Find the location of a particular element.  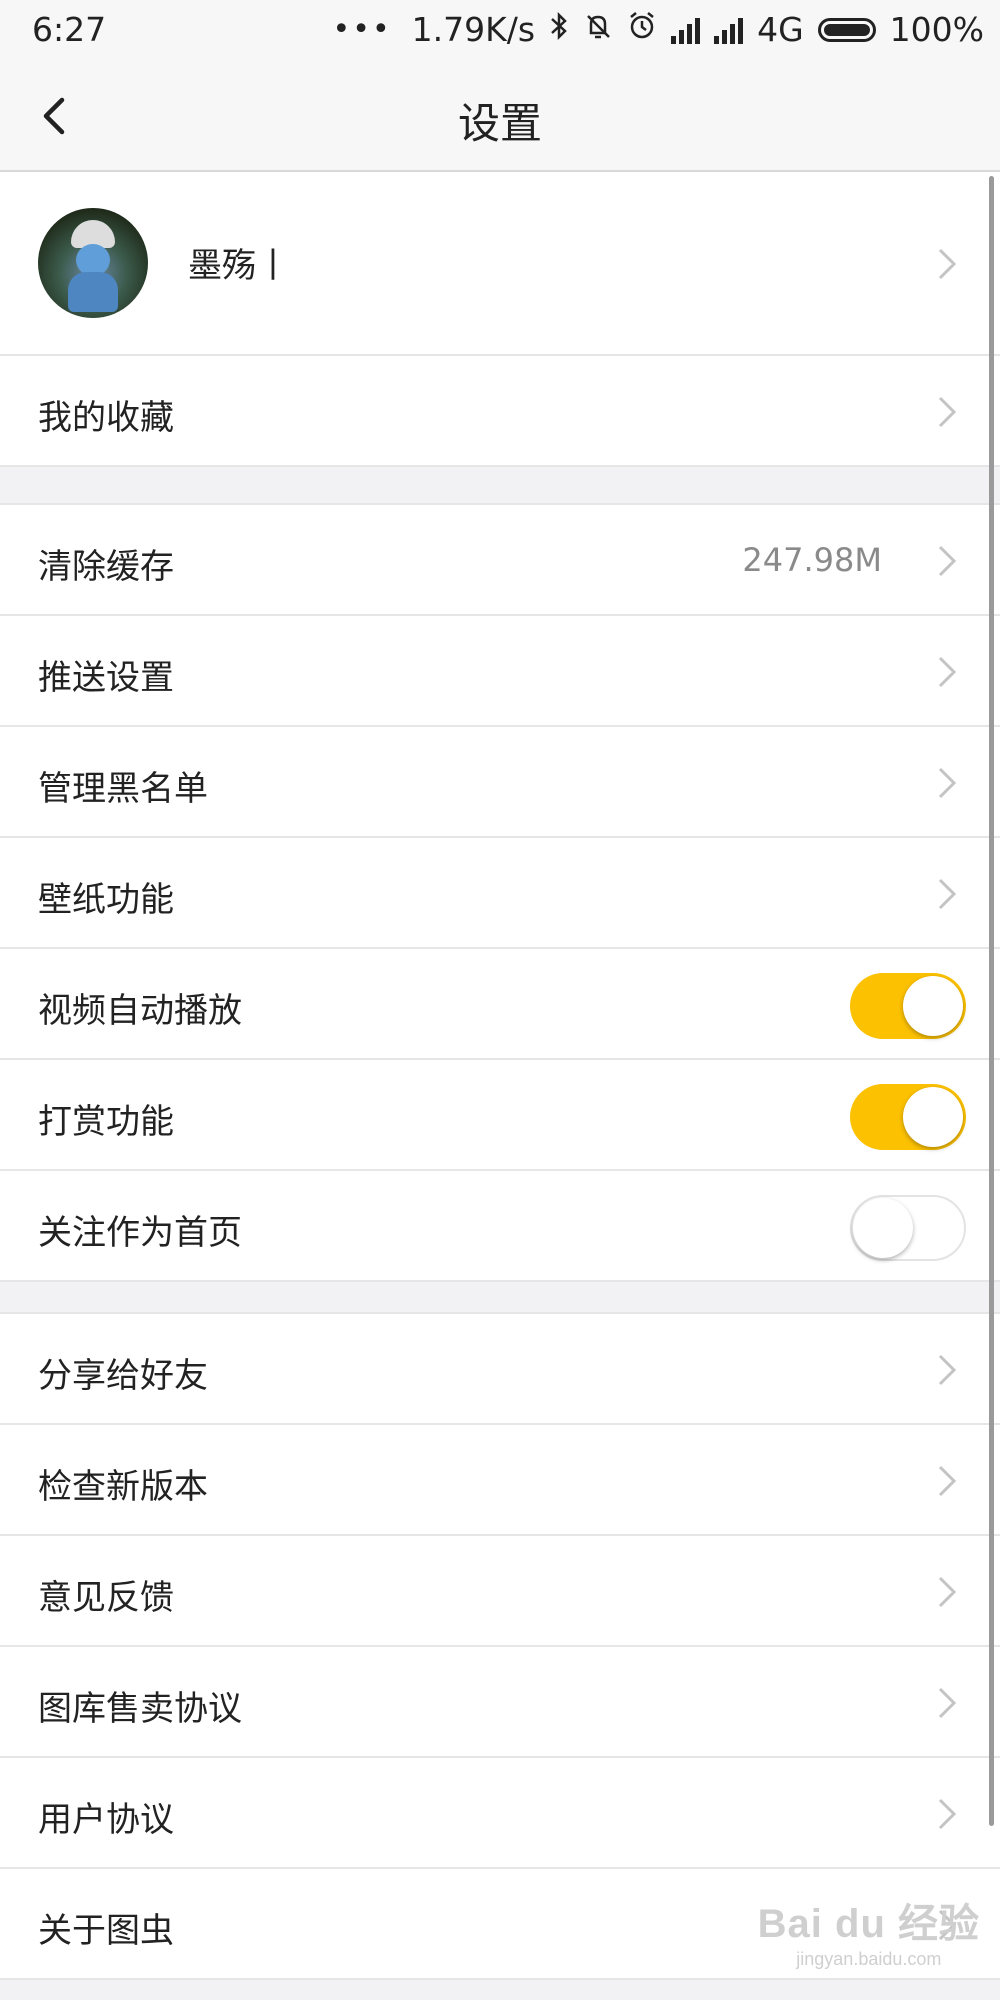

user-name: 墨殇丨 is located at coordinates (239, 266).